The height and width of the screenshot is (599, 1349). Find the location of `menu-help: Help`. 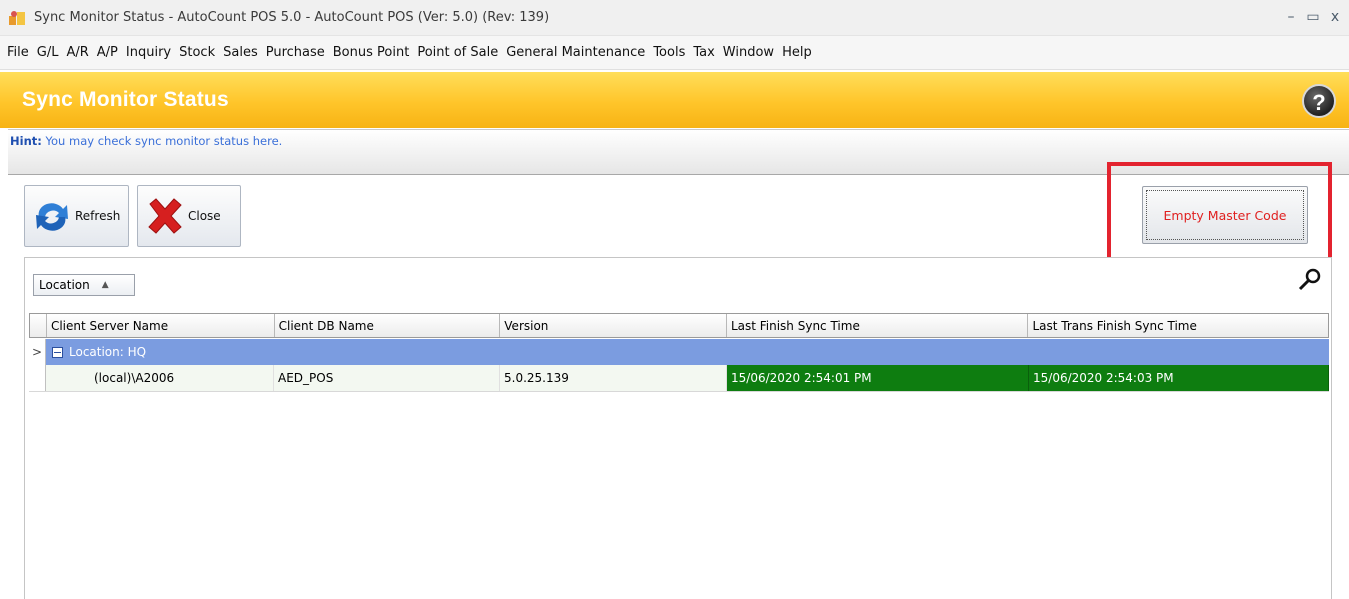

menu-help: Help is located at coordinates (797, 52).